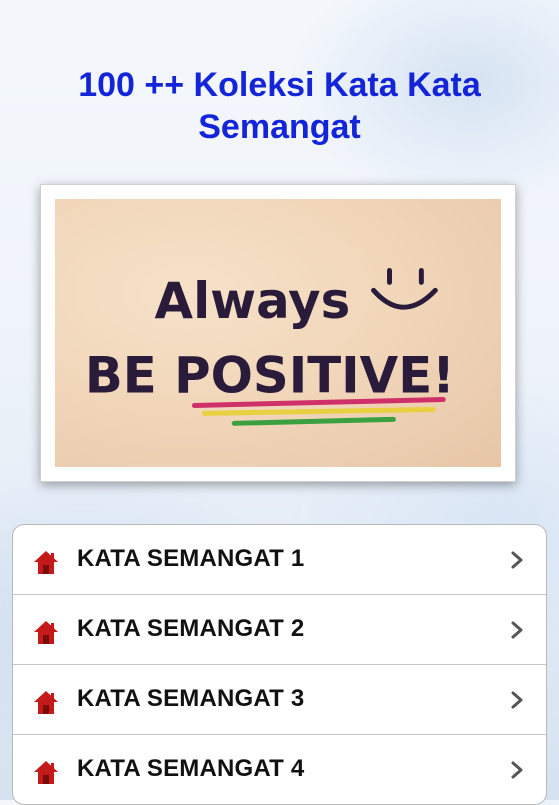 Image resolution: width=559 pixels, height=805 pixels. What do you see at coordinates (191, 768) in the screenshot?
I see `menu-item-label: KATA SEMANGAT 4` at bounding box center [191, 768].